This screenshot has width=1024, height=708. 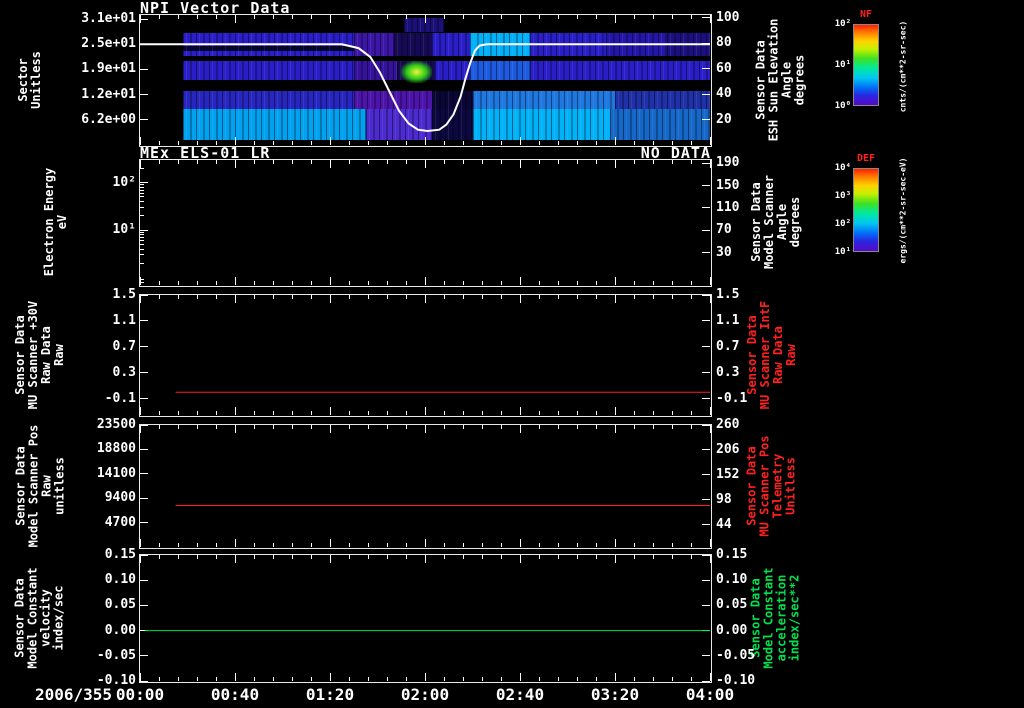 What do you see at coordinates (728, 163) in the screenshot?
I see `tick-label: 190` at bounding box center [728, 163].